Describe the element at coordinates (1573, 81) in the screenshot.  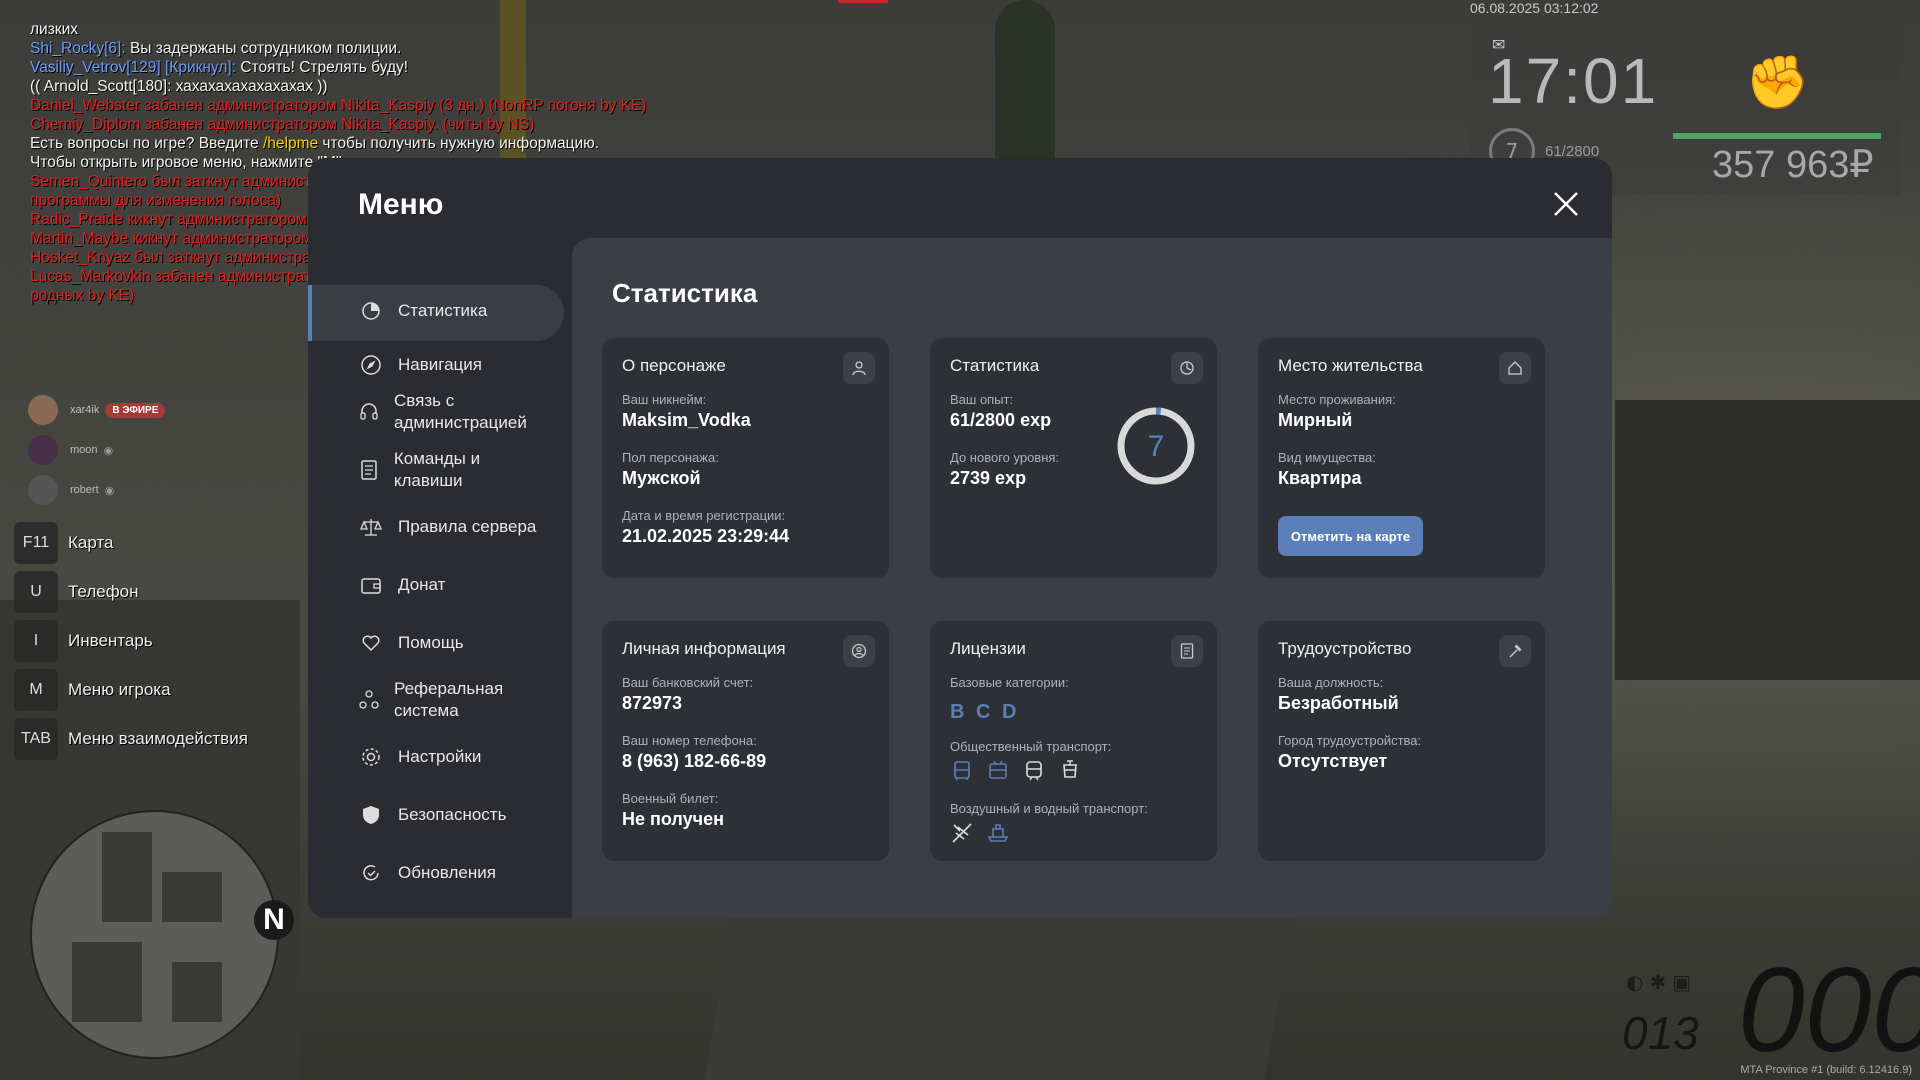
I see `hud-time: 17:01` at that location.